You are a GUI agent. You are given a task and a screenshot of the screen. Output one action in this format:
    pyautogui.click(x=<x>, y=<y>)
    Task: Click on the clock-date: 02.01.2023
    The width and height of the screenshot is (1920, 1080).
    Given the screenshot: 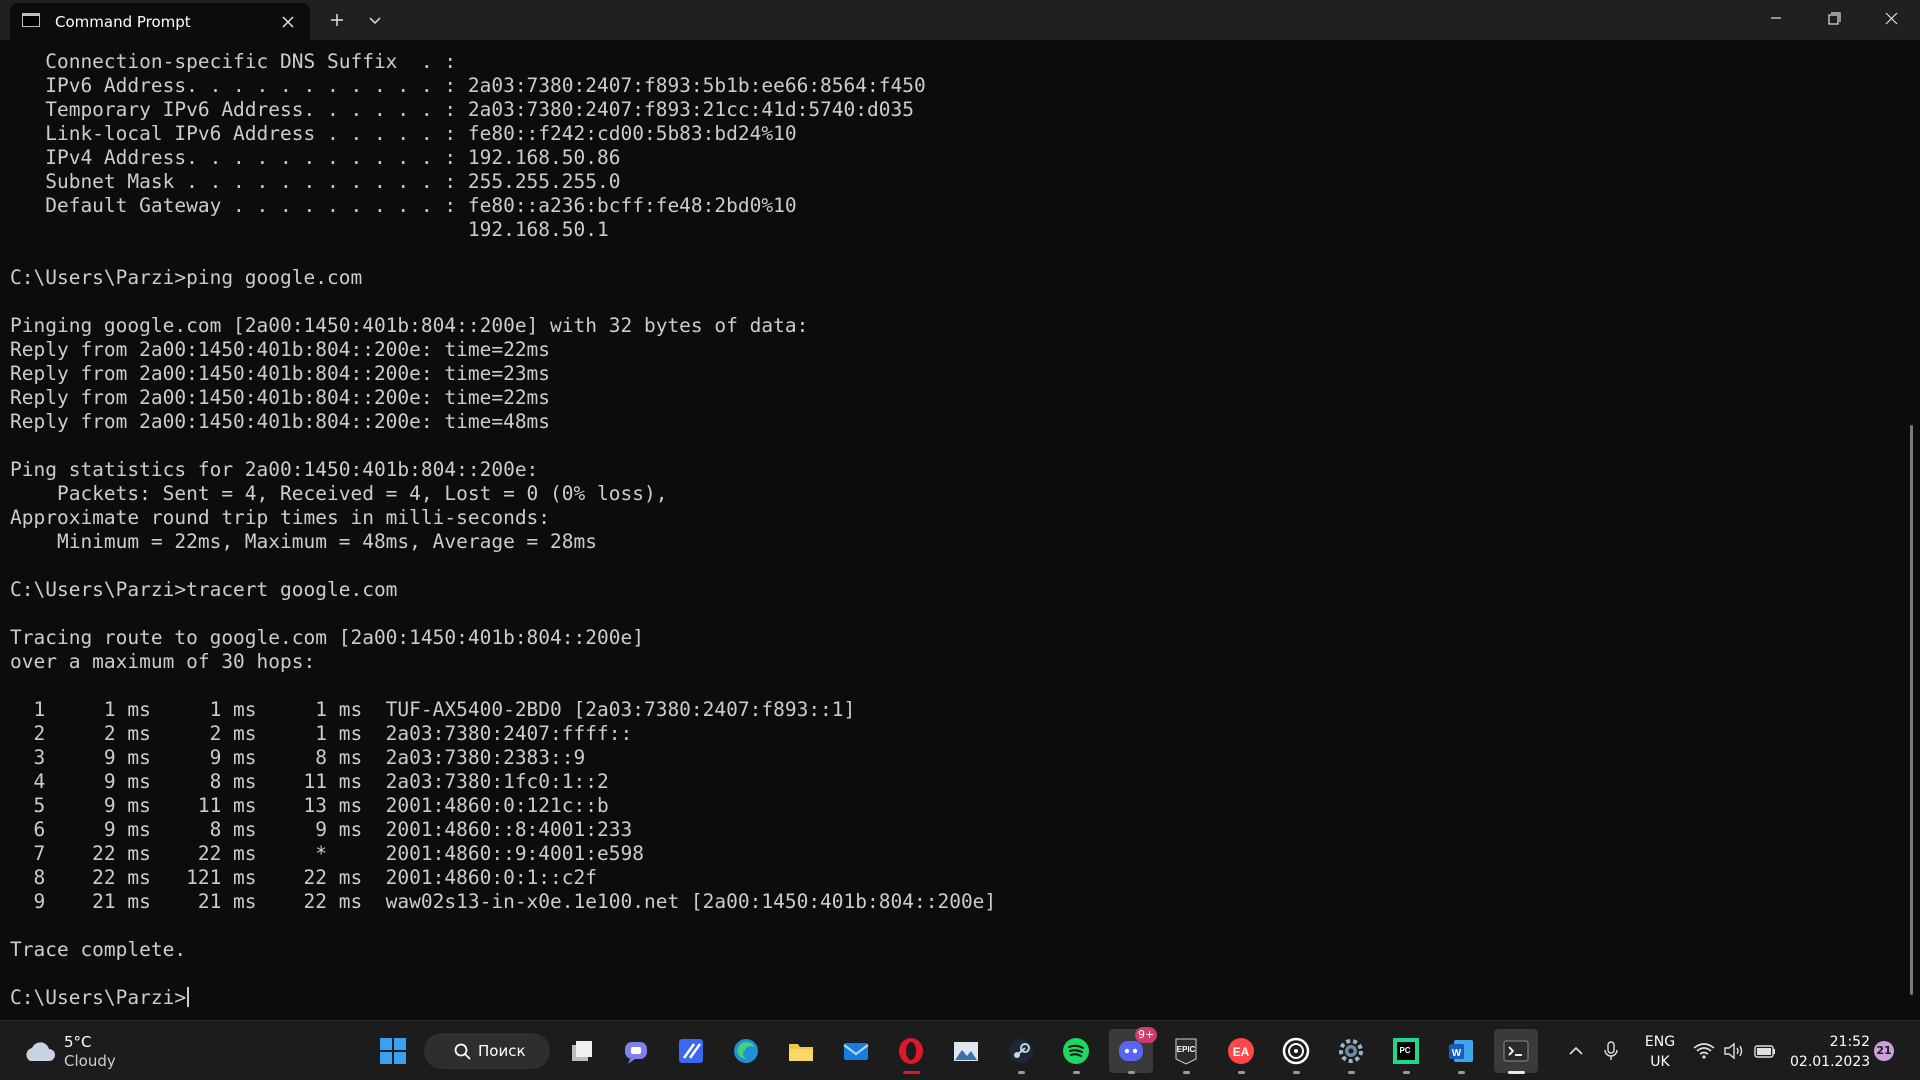 What is the action you would take?
    pyautogui.click(x=1830, y=1062)
    